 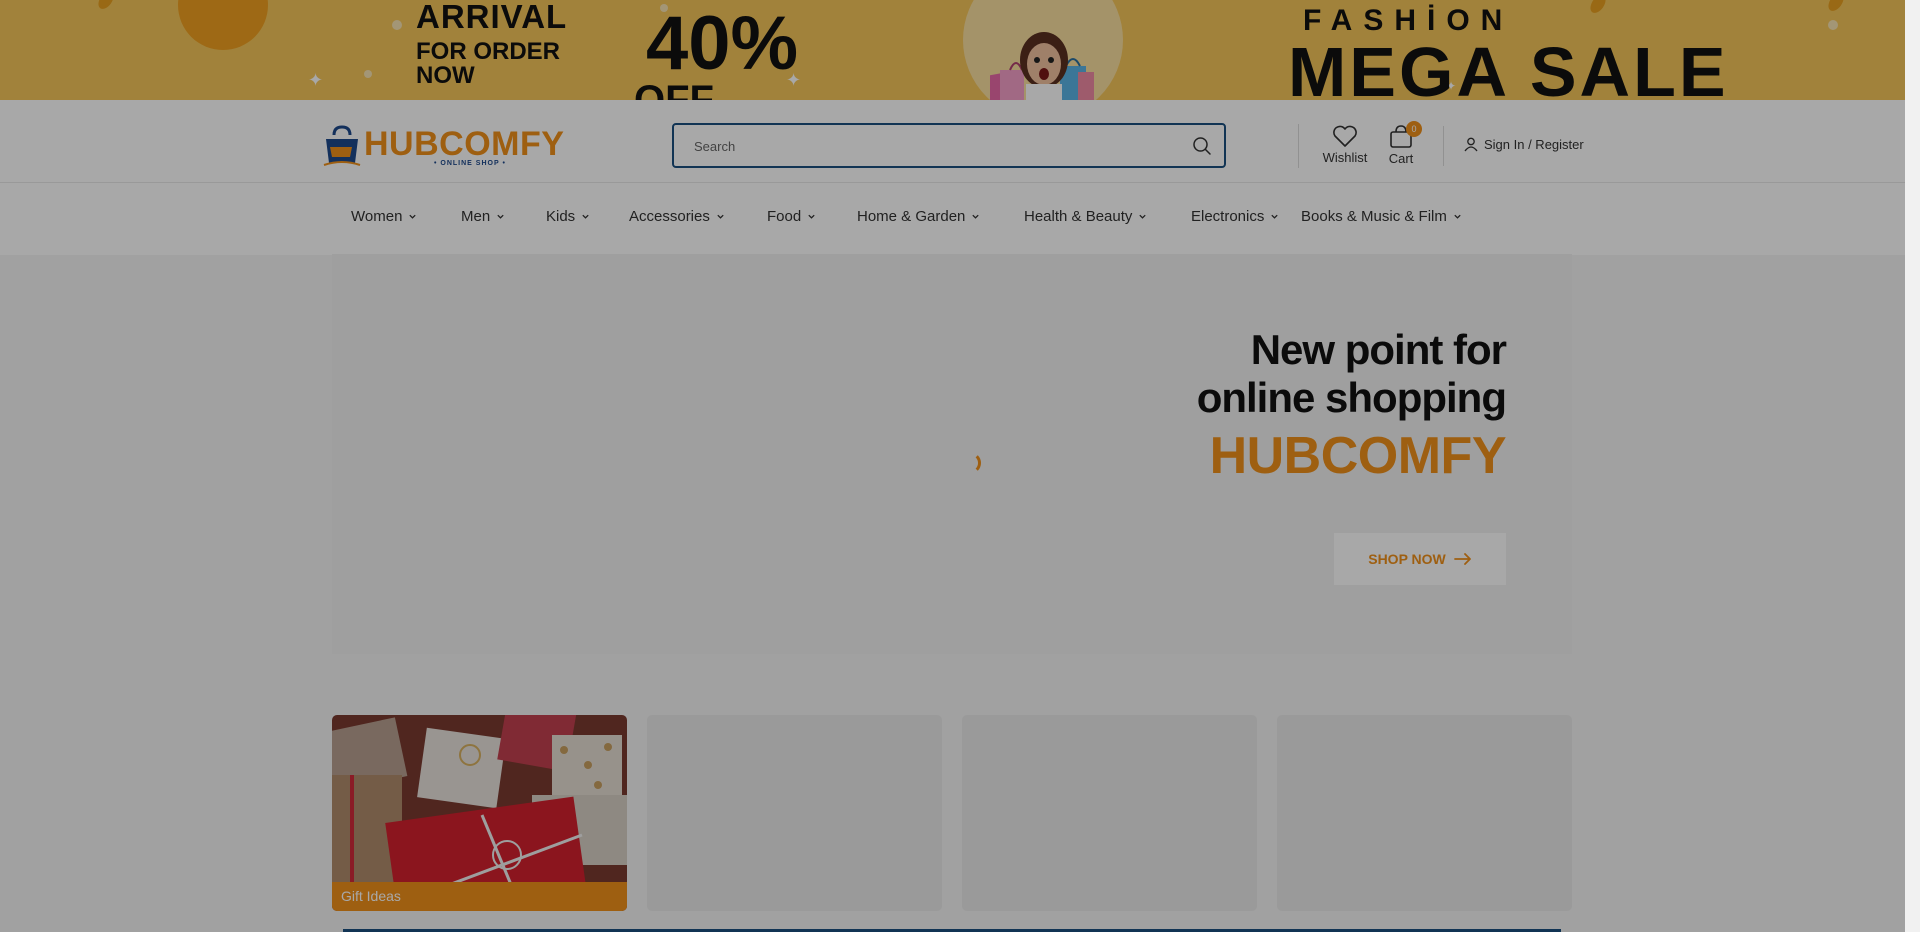 I want to click on hero-headline-line2: online shopping, so click(x=1351, y=397).